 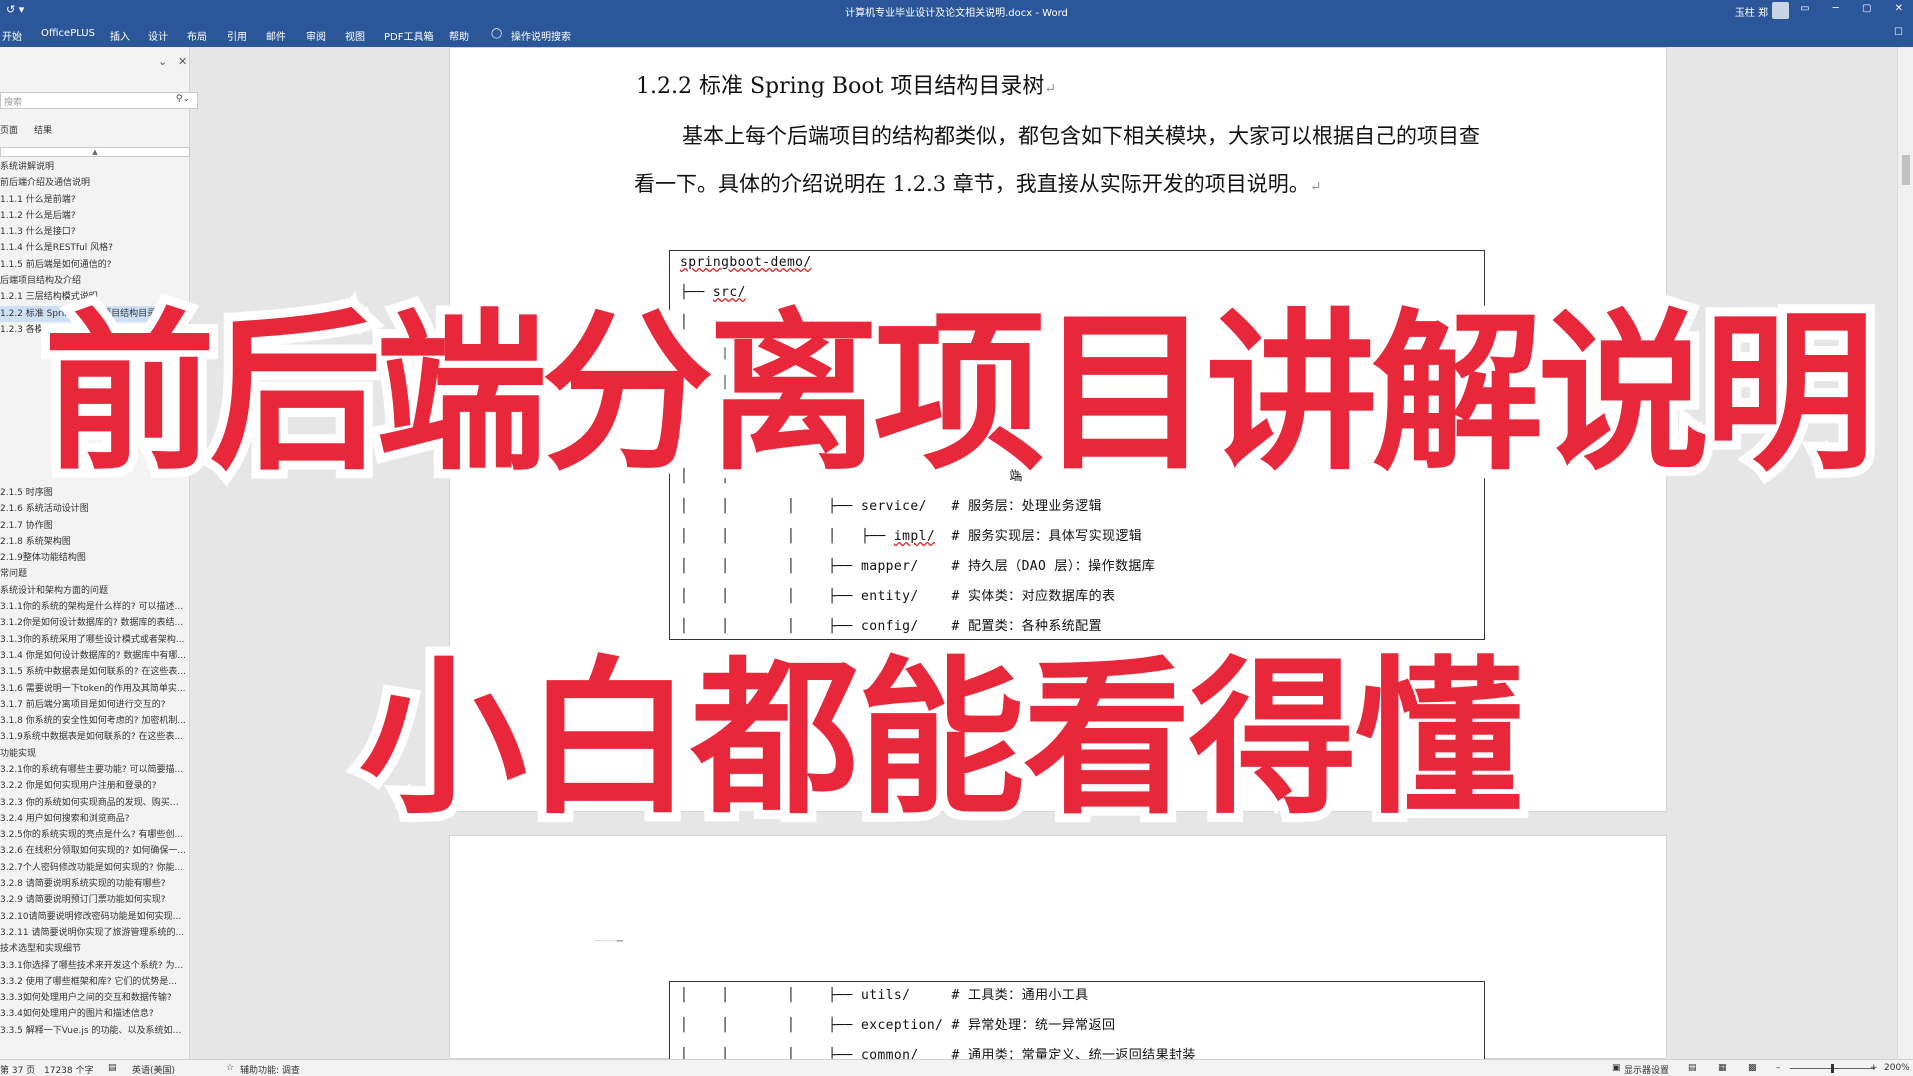 What do you see at coordinates (496, 33) in the screenshot?
I see `lightbulb-icon: ◯` at bounding box center [496, 33].